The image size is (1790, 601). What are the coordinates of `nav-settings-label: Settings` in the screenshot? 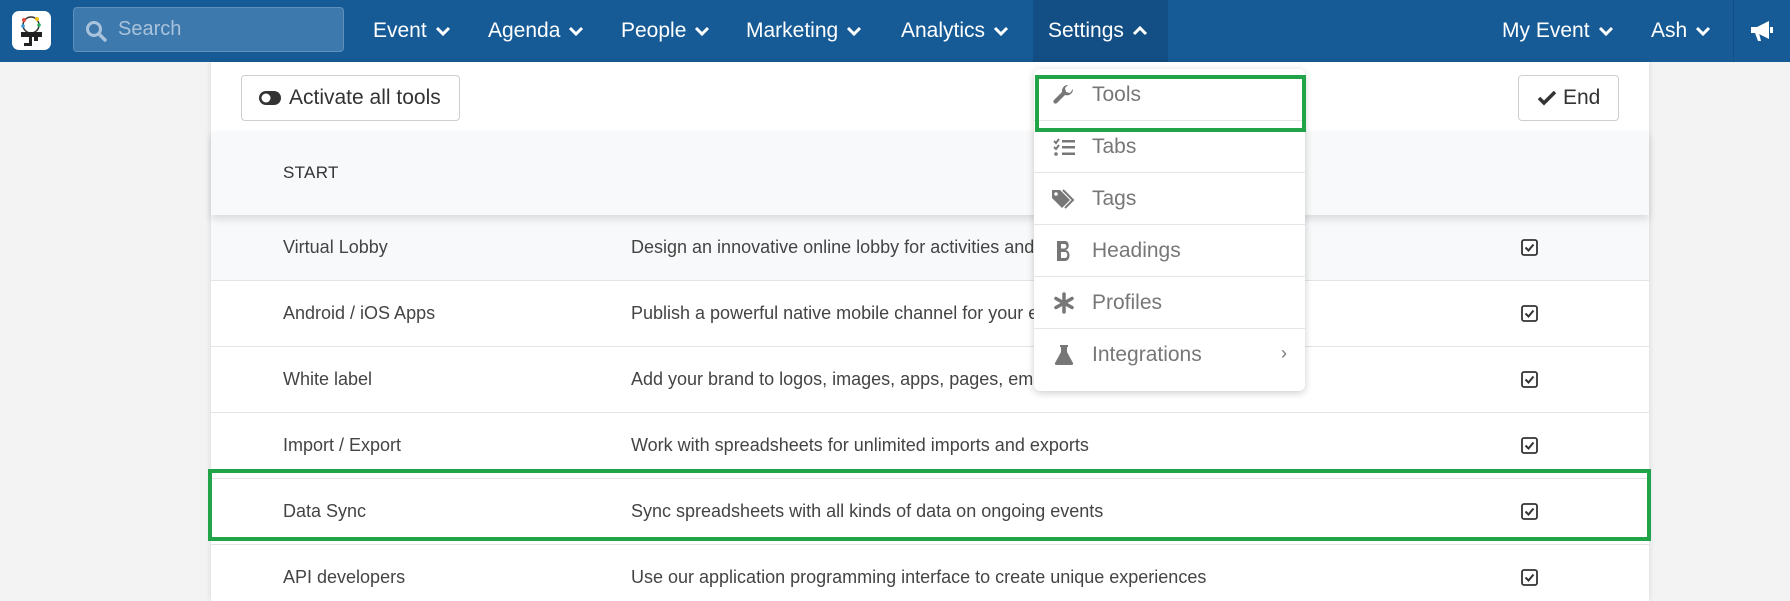 It's located at (1086, 30).